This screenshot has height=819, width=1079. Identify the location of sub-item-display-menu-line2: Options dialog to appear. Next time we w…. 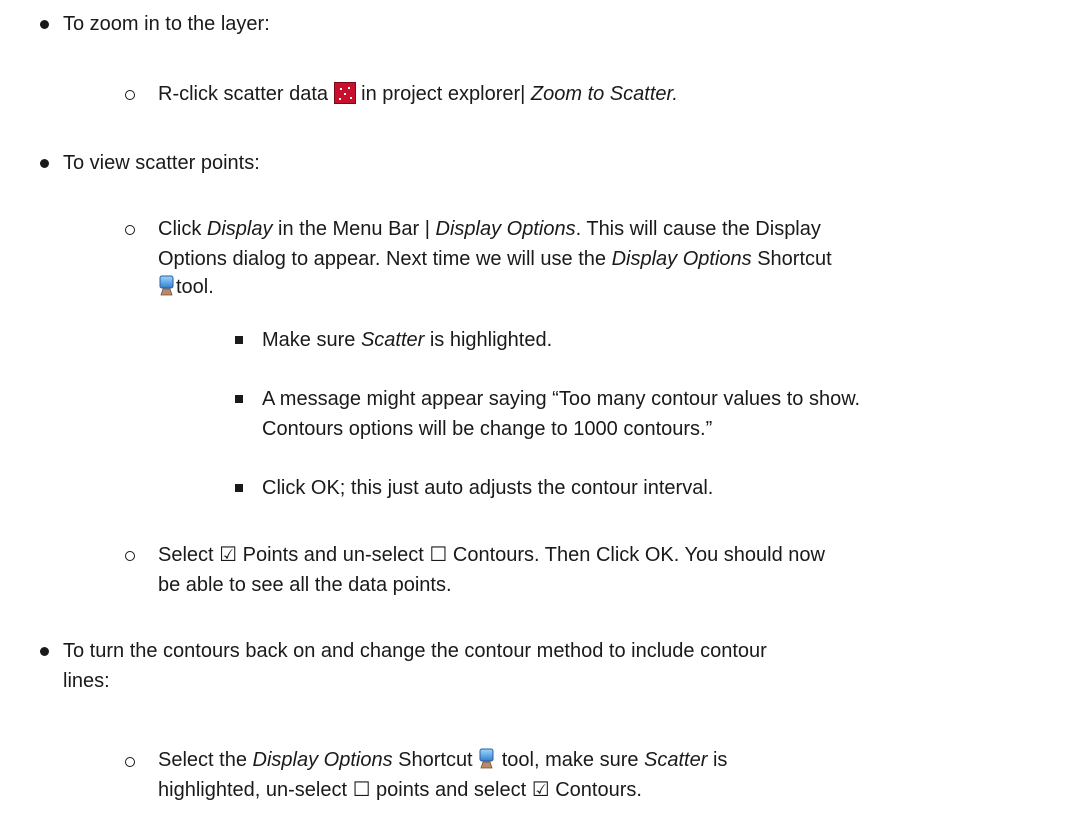
(495, 259).